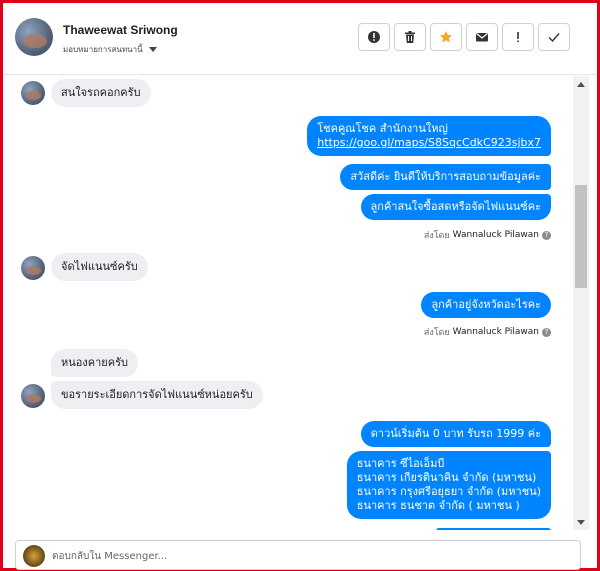 Image resolution: width=600 pixels, height=571 pixels. What do you see at coordinates (103, 49) in the screenshot?
I see `assign-label: มอบหมายการสนทนานี้` at bounding box center [103, 49].